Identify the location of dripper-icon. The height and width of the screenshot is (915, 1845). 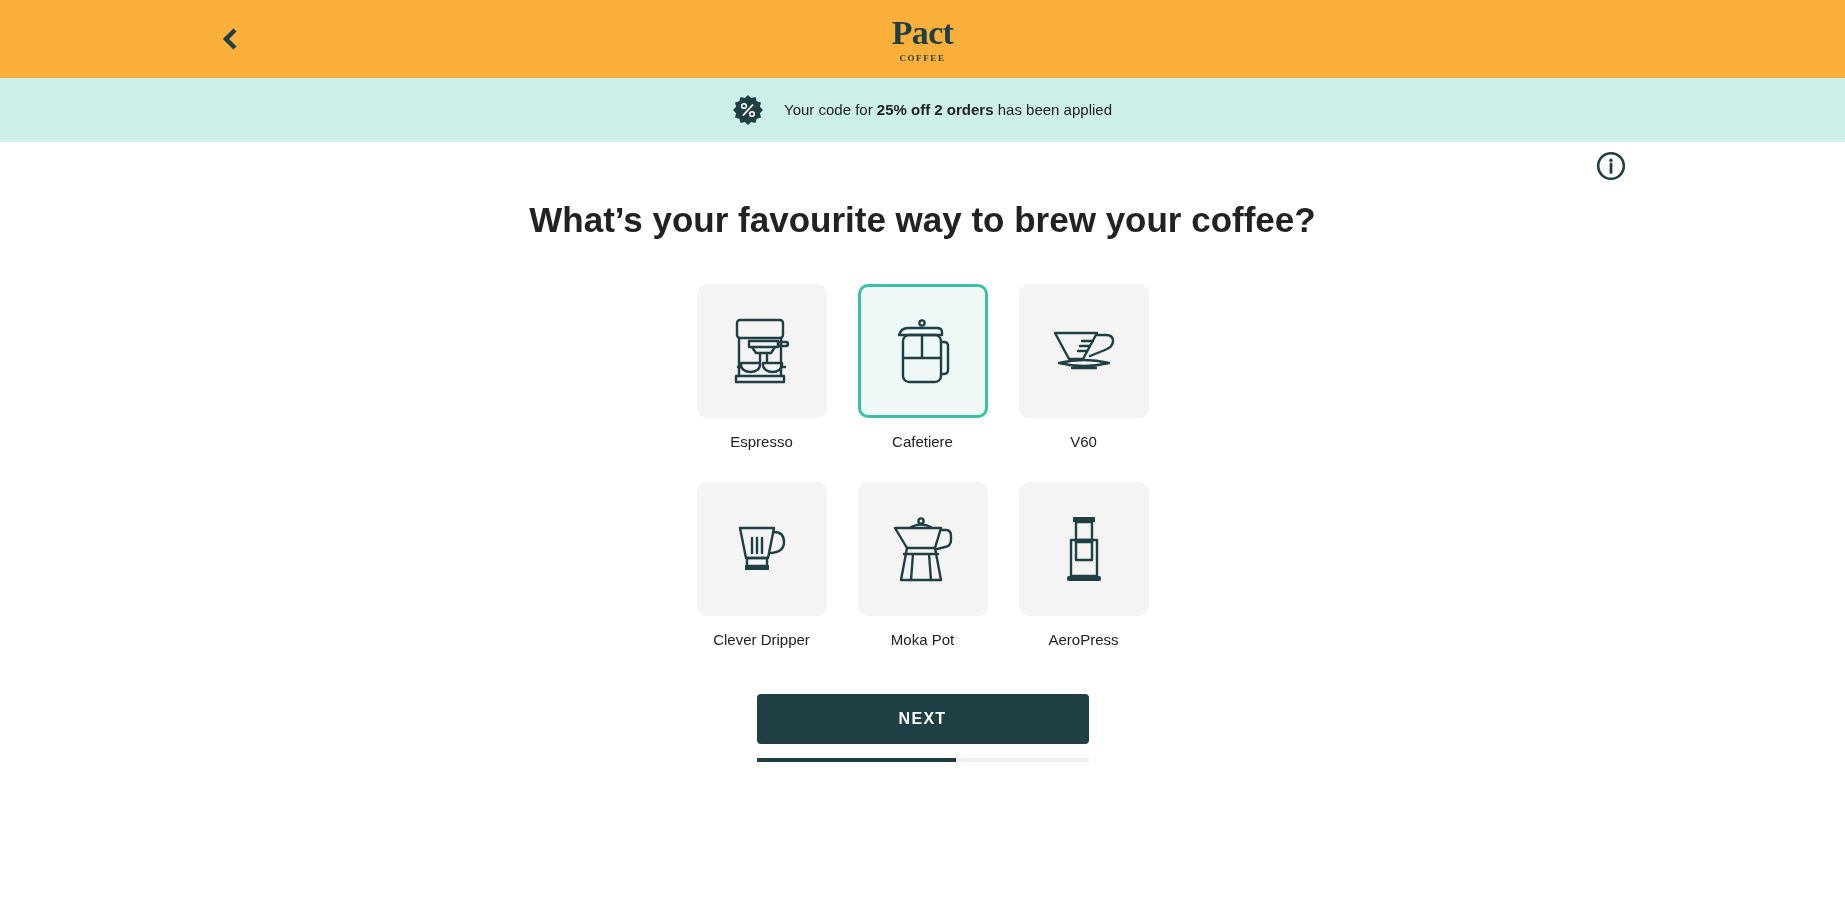
(761, 549).